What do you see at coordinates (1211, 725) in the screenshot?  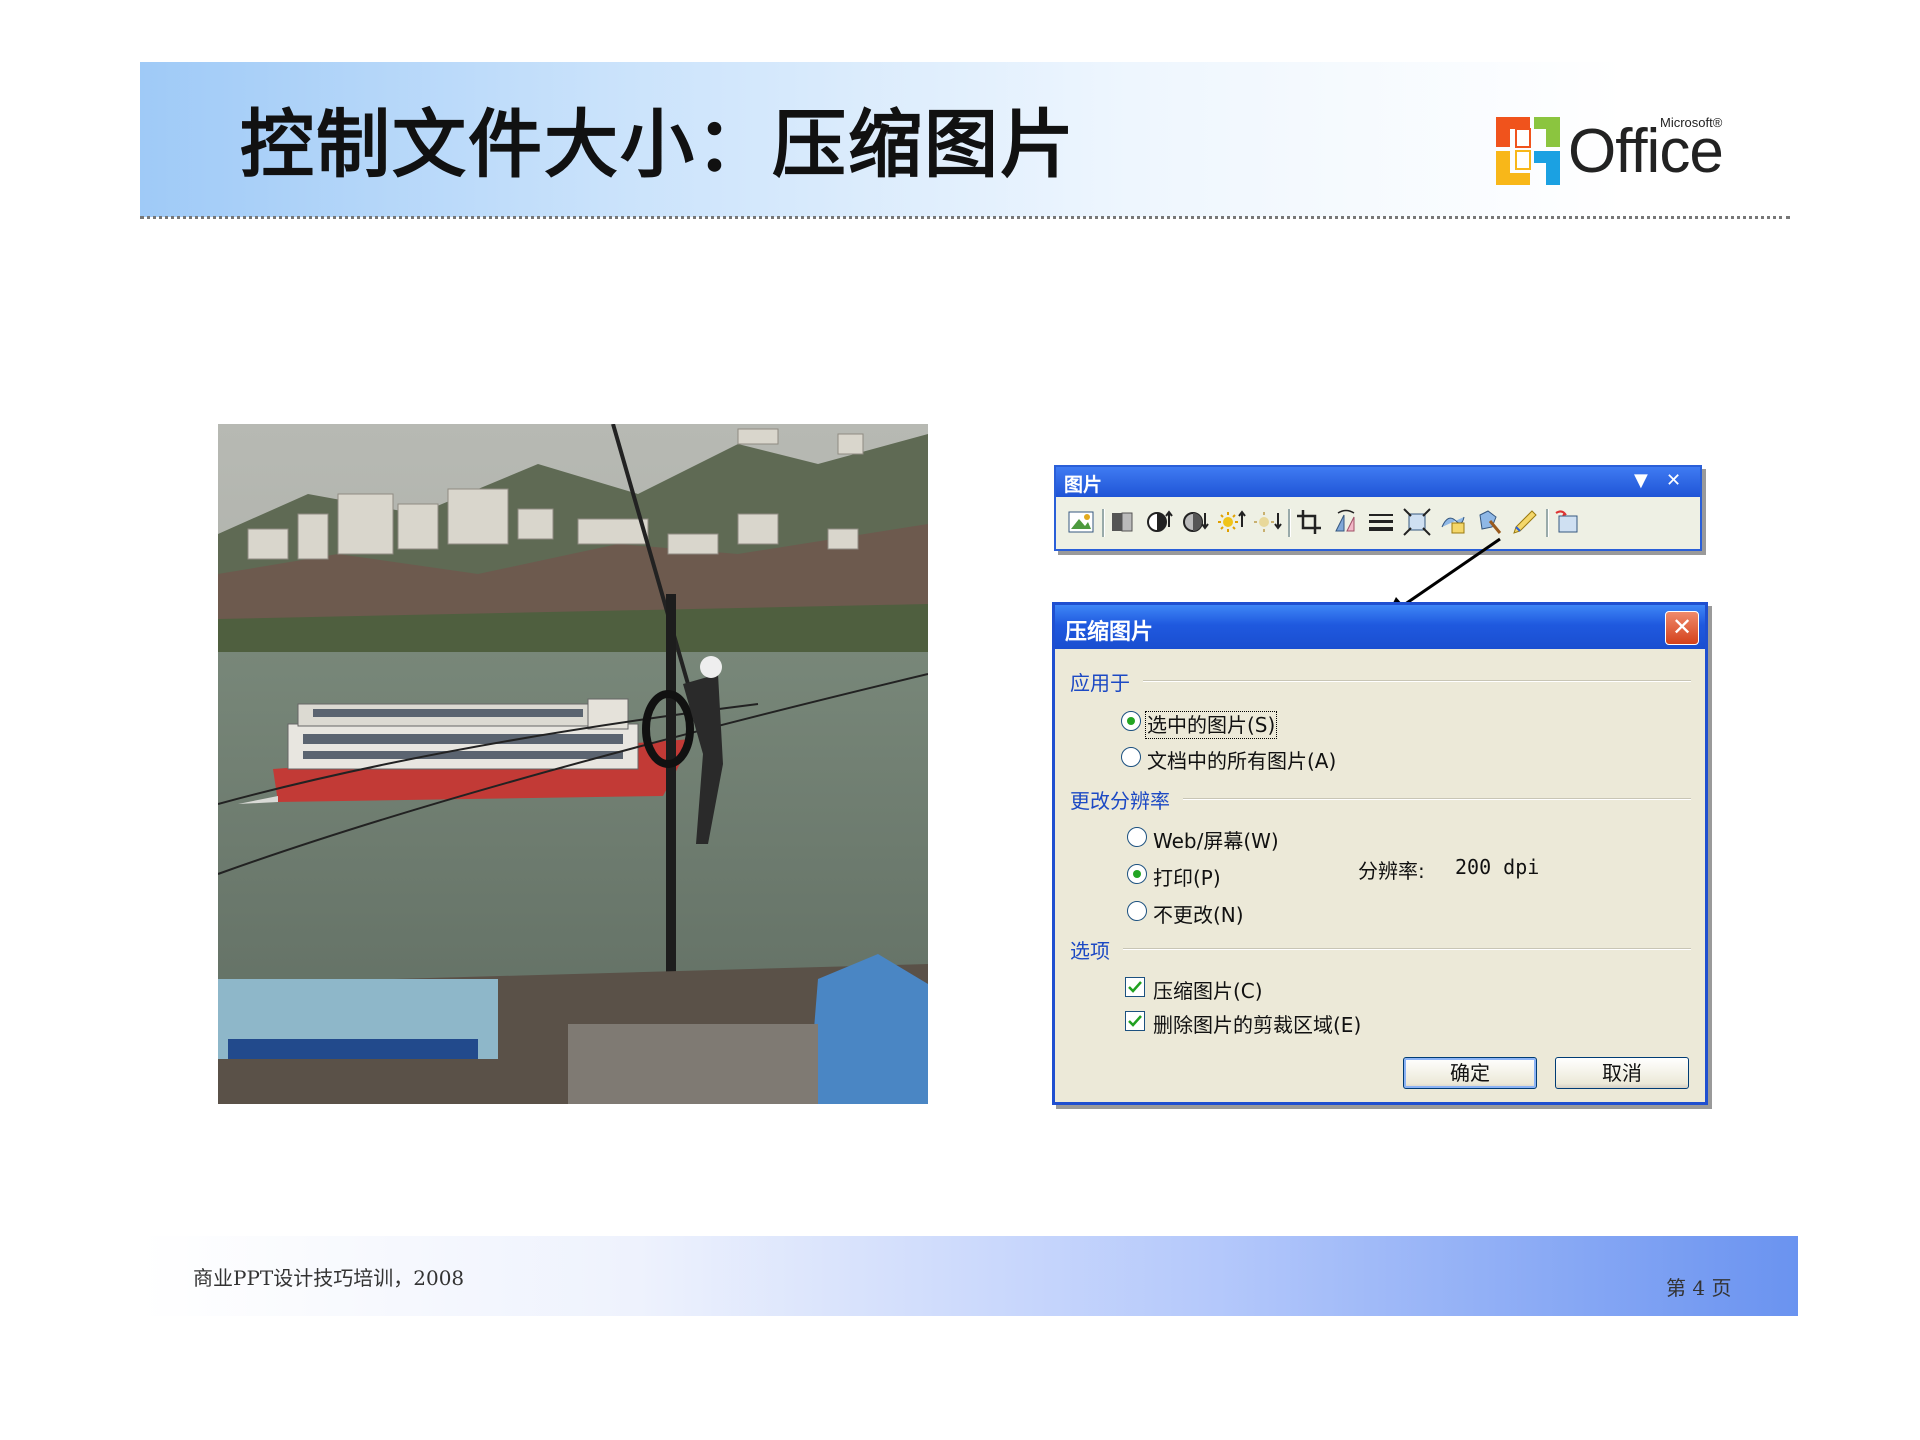 I see `apply-selected-label: 选中的图片(S)` at bounding box center [1211, 725].